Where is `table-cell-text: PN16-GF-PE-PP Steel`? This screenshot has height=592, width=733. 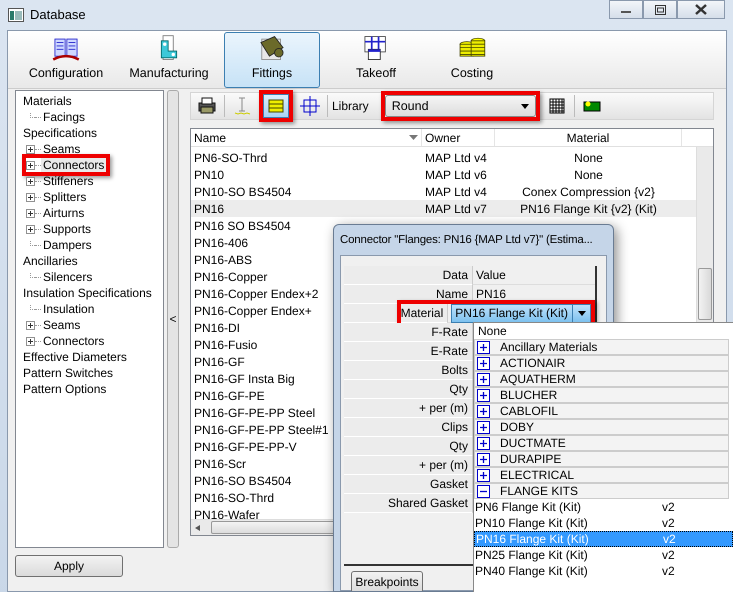 table-cell-text: PN16-GF-PE-PP Steel is located at coordinates (254, 413).